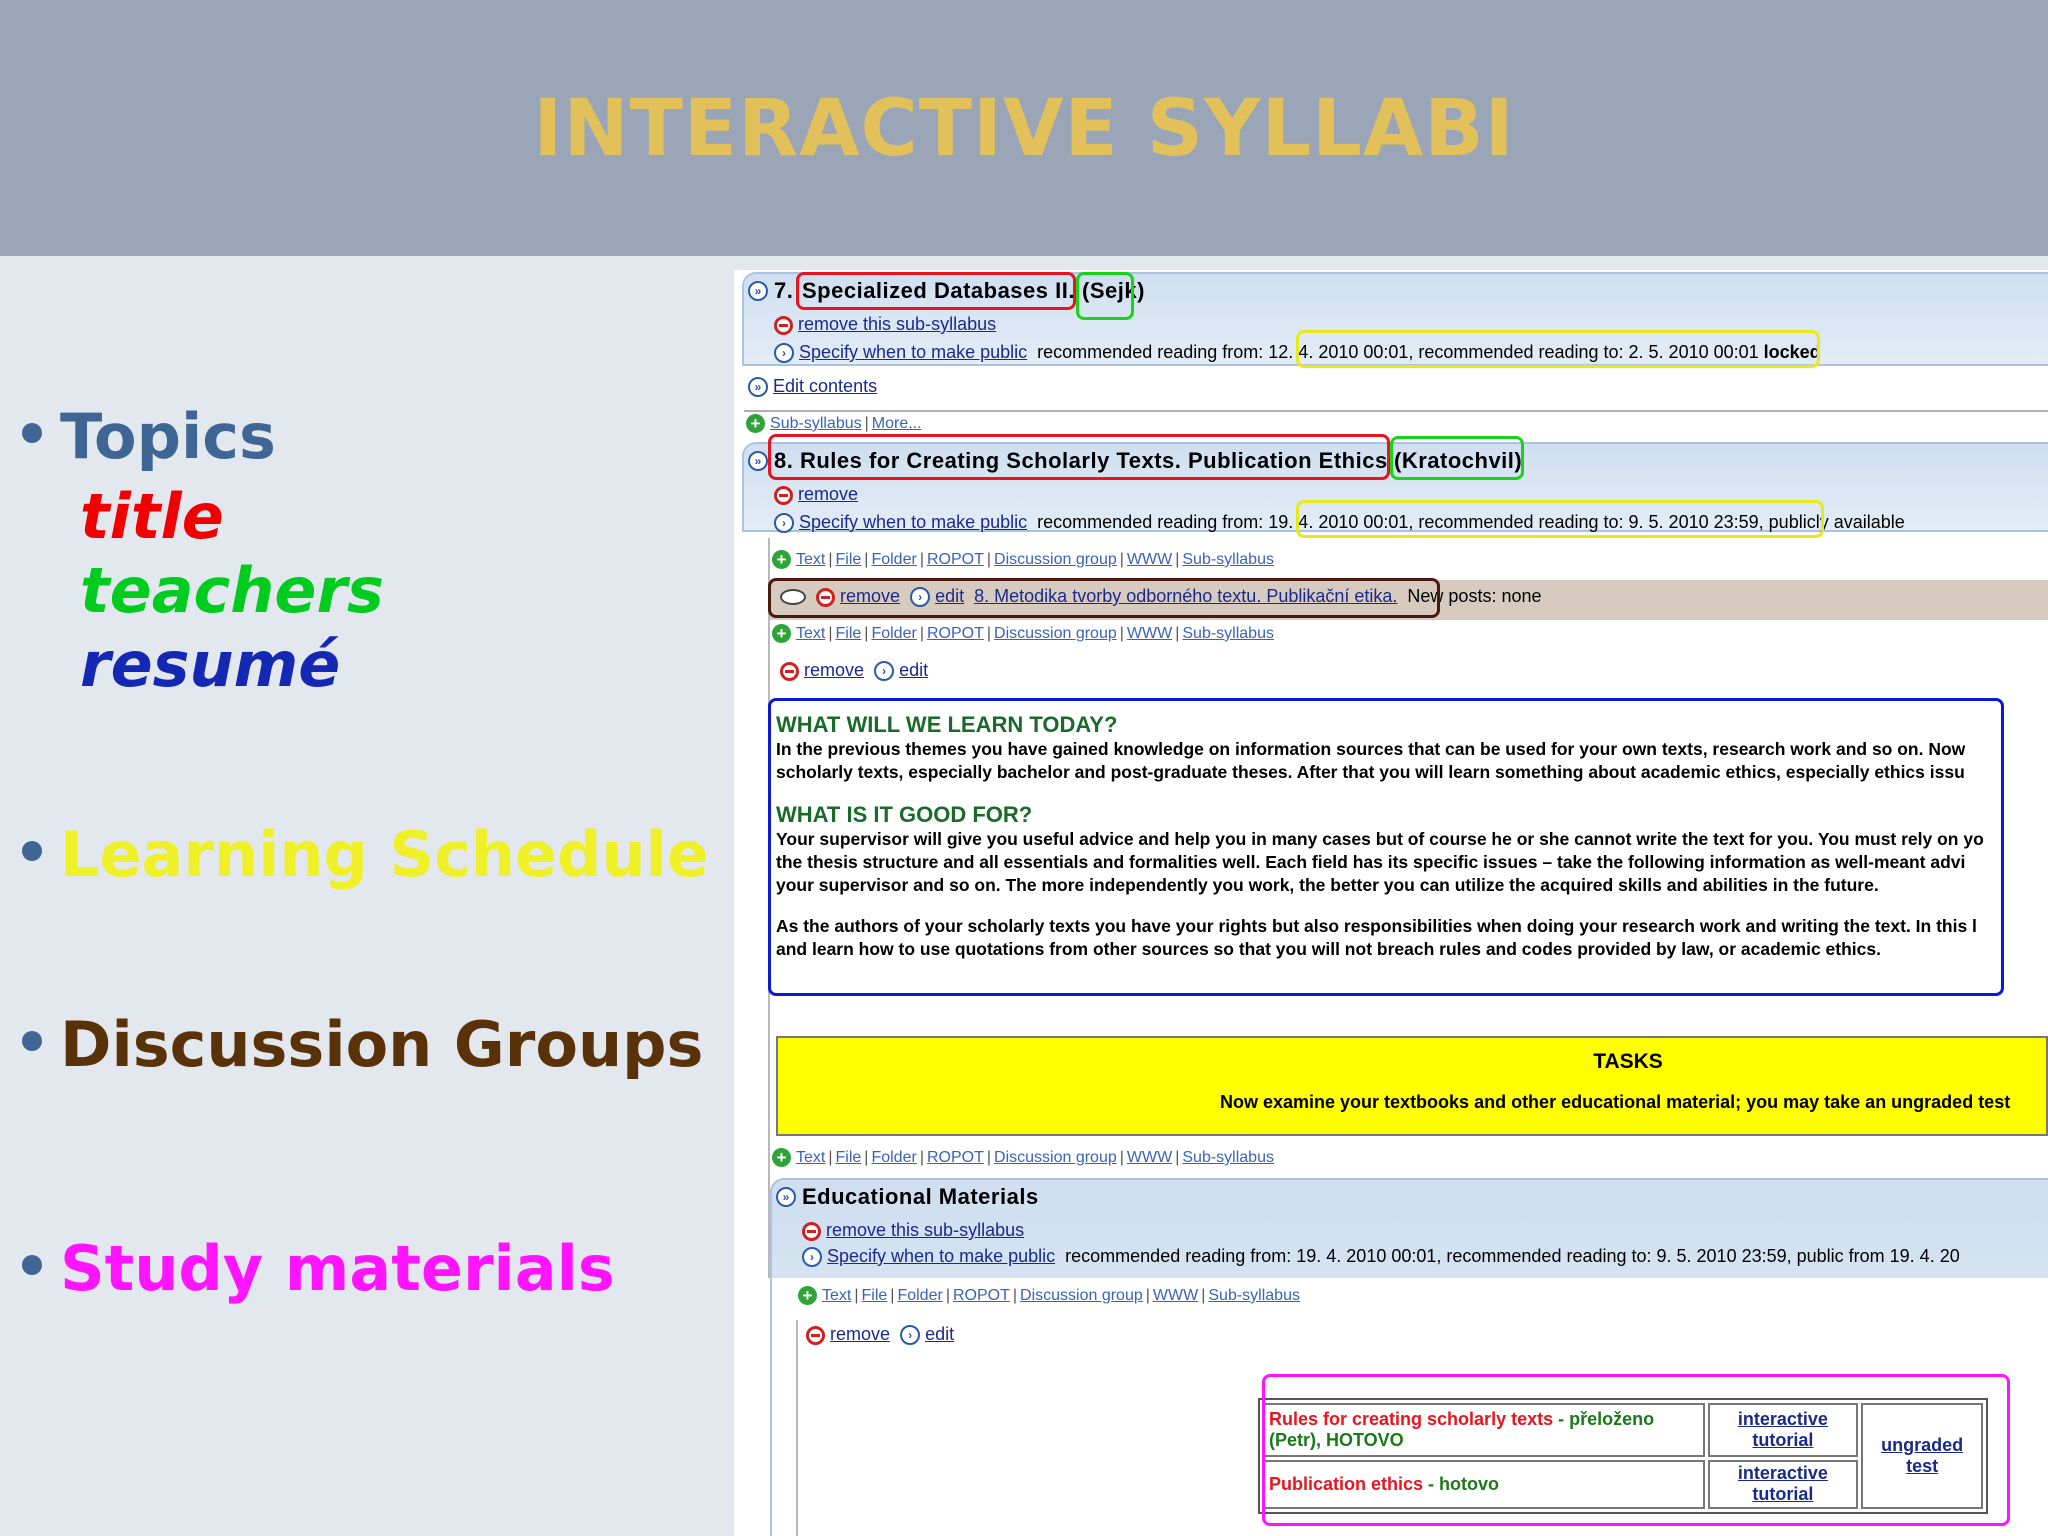  I want to click on bullet-discussion: Discussion Groups, so click(362, 1044).